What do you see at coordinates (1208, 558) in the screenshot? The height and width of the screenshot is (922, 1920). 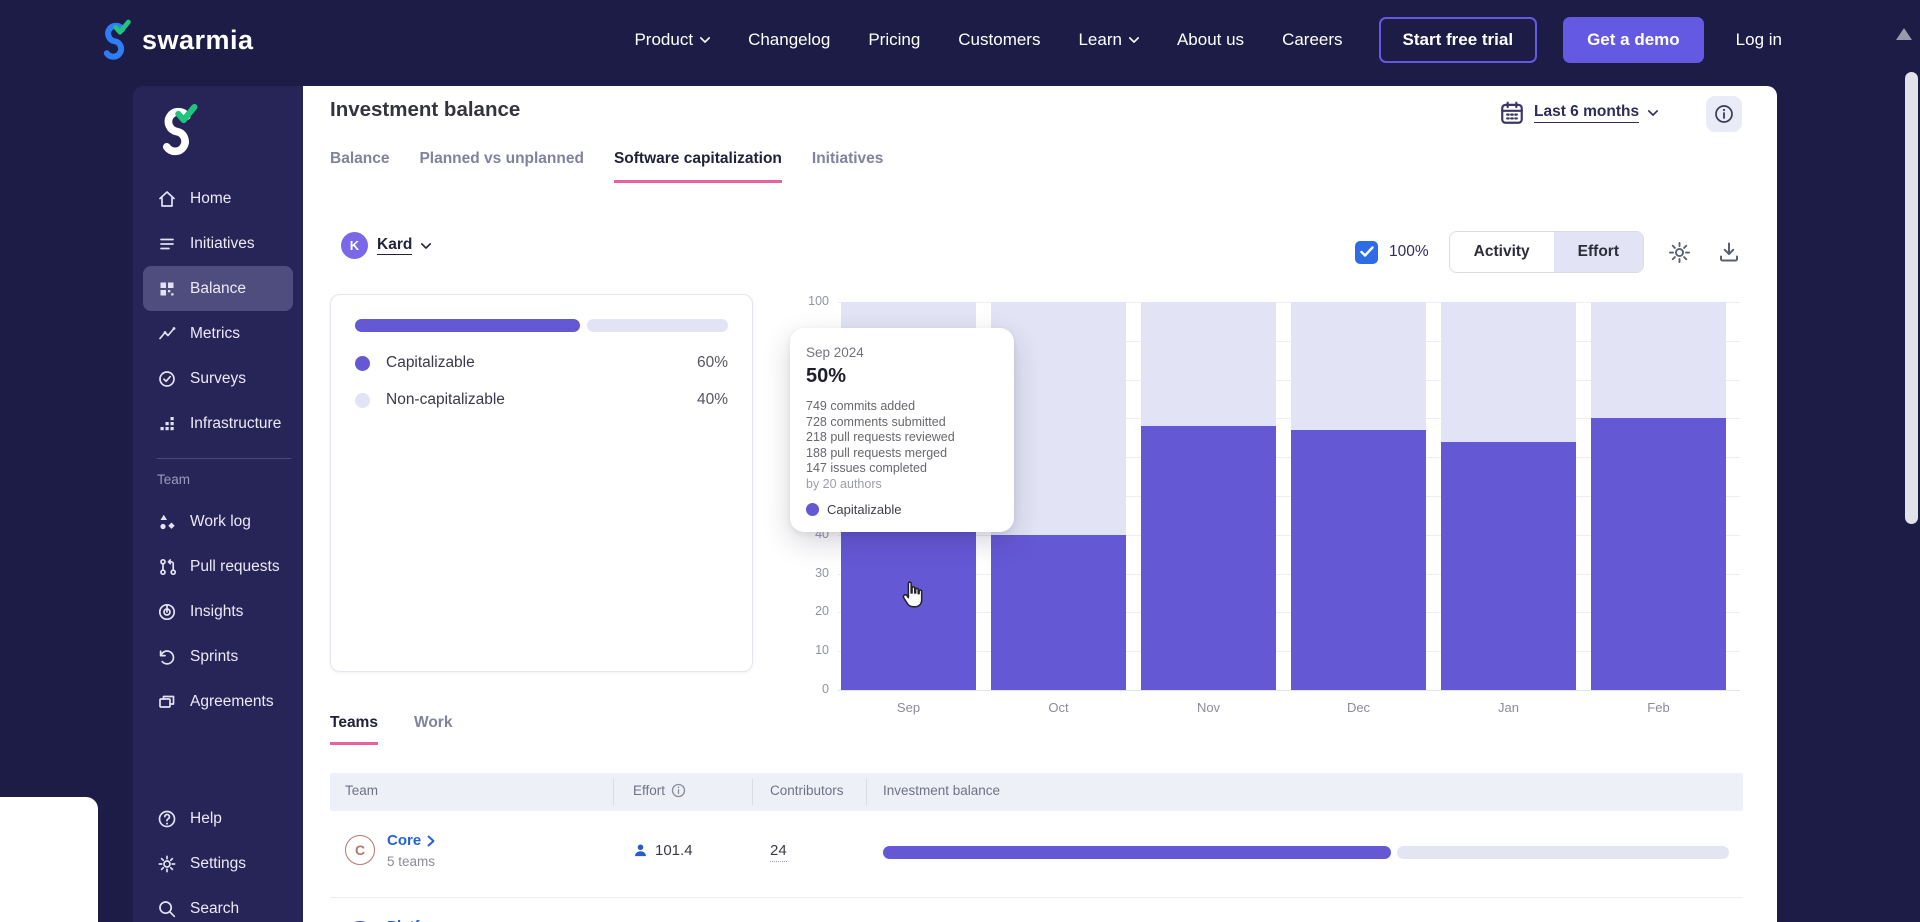 I see `bar-capitalizable-nov` at bounding box center [1208, 558].